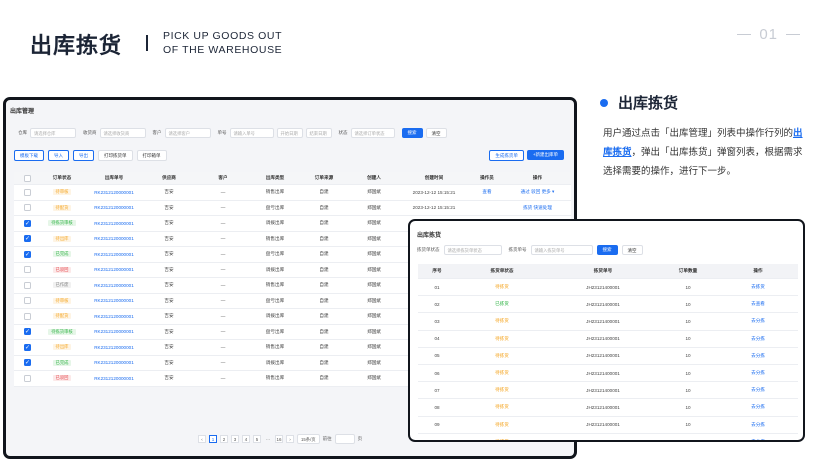 The image size is (830, 476). Describe the element at coordinates (257, 439) in the screenshot. I see `page-button: 5` at that location.